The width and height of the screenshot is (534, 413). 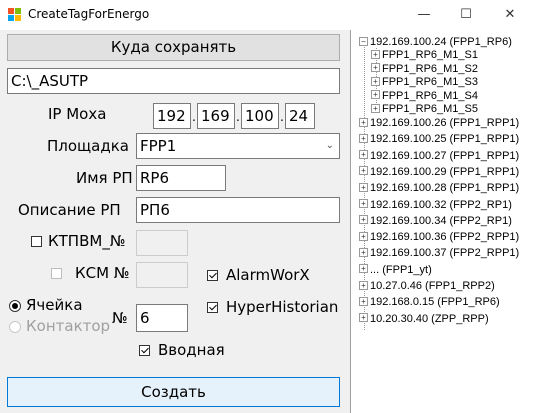 What do you see at coordinates (15, 15) in the screenshot?
I see `app-icon` at bounding box center [15, 15].